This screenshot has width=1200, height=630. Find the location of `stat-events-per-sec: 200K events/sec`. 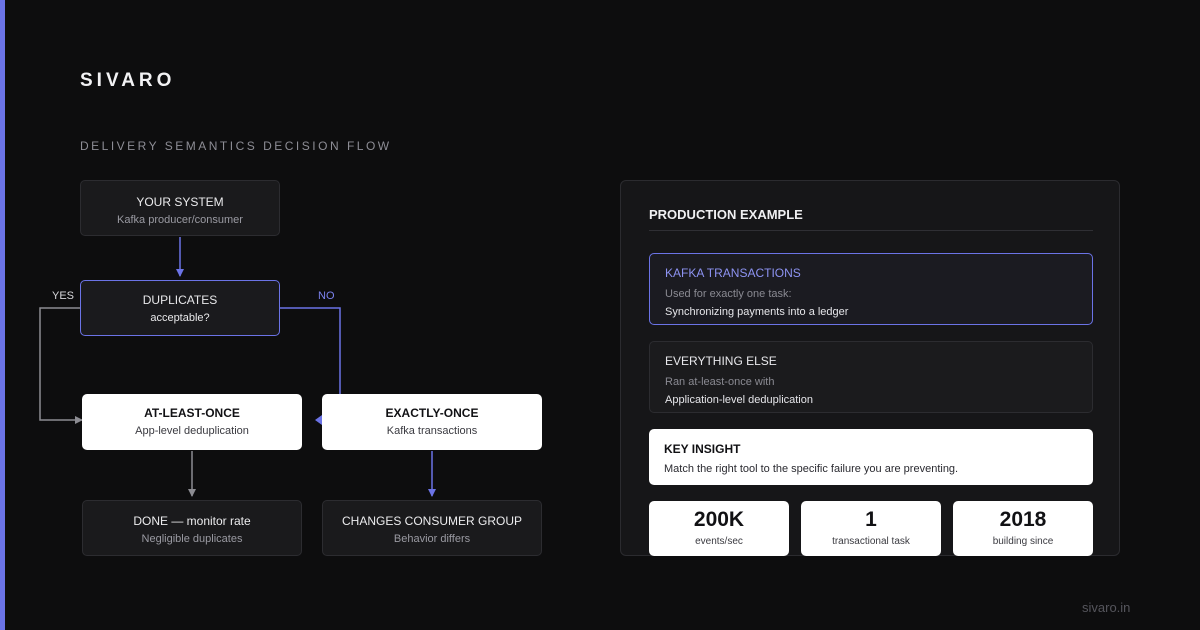

stat-events-per-sec: 200K events/sec is located at coordinates (719, 528).